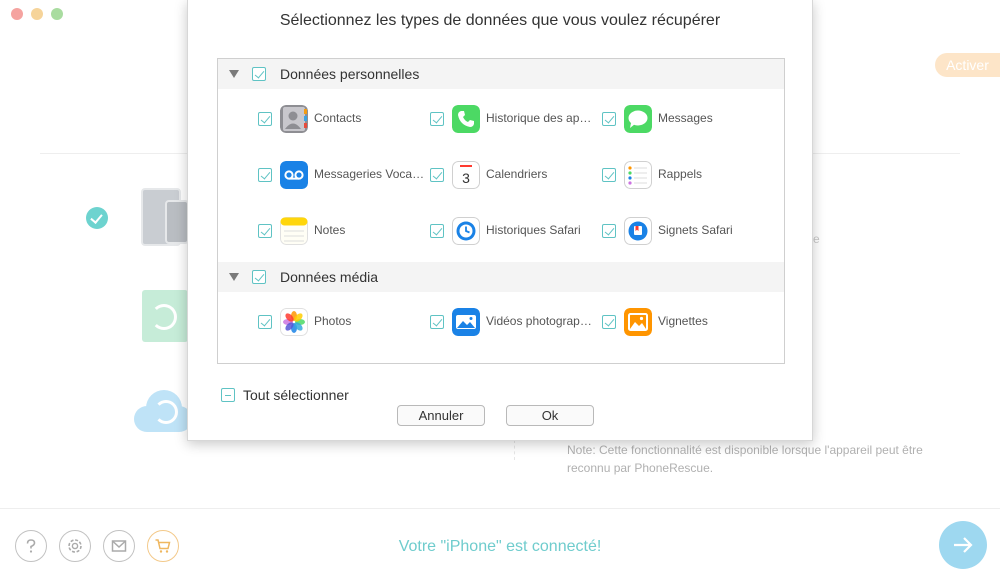 The width and height of the screenshot is (1000, 581). I want to click on activate-button: Activer, so click(967, 65).